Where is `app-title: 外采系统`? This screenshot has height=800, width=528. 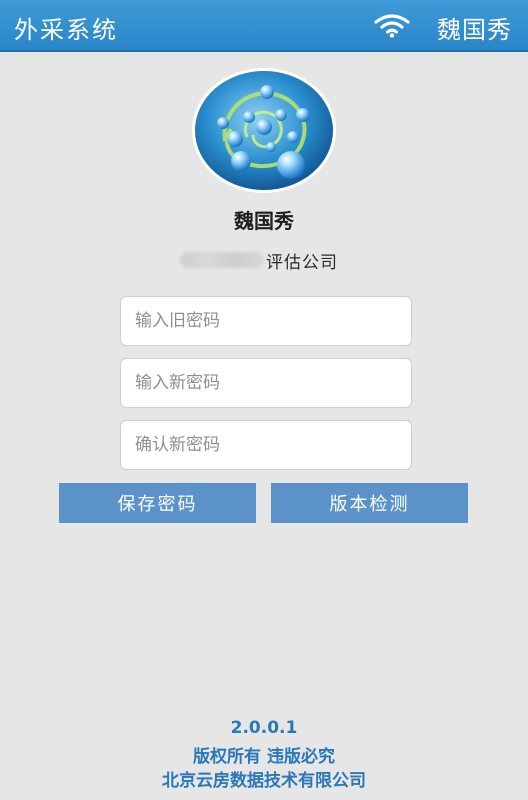
app-title: 外采系统 is located at coordinates (66, 30).